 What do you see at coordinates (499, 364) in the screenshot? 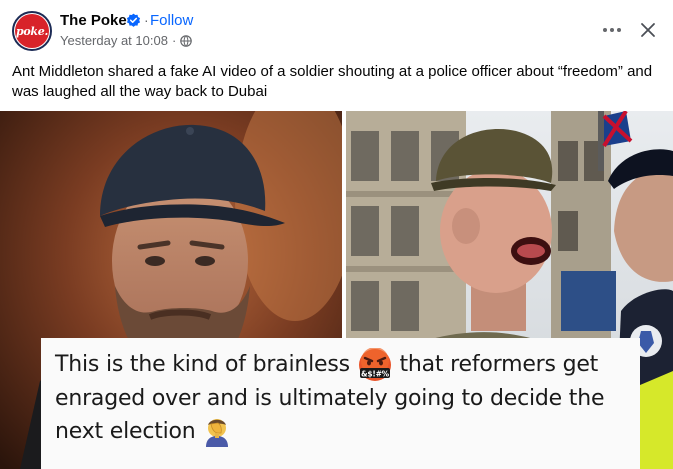
I see `tweet-line1-end: that reformers get` at bounding box center [499, 364].